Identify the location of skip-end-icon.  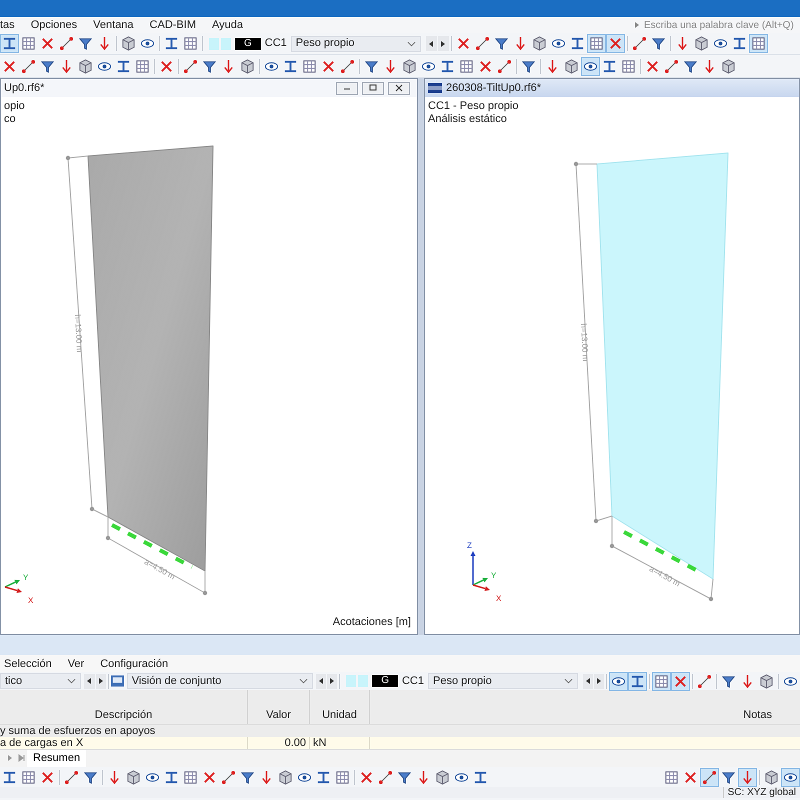
(22, 758).